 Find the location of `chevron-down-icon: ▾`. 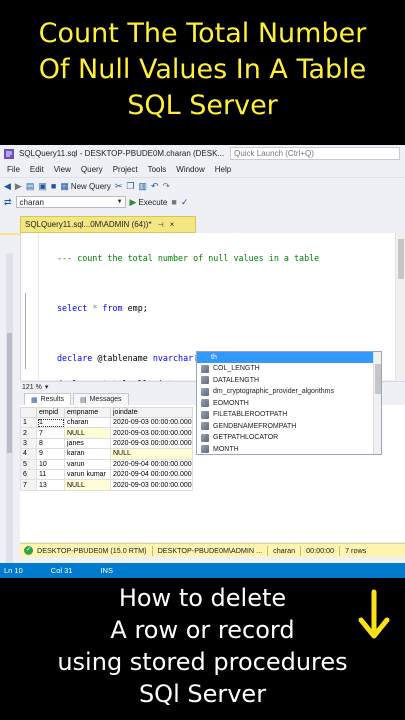

chevron-down-icon: ▾ is located at coordinates (47, 387).